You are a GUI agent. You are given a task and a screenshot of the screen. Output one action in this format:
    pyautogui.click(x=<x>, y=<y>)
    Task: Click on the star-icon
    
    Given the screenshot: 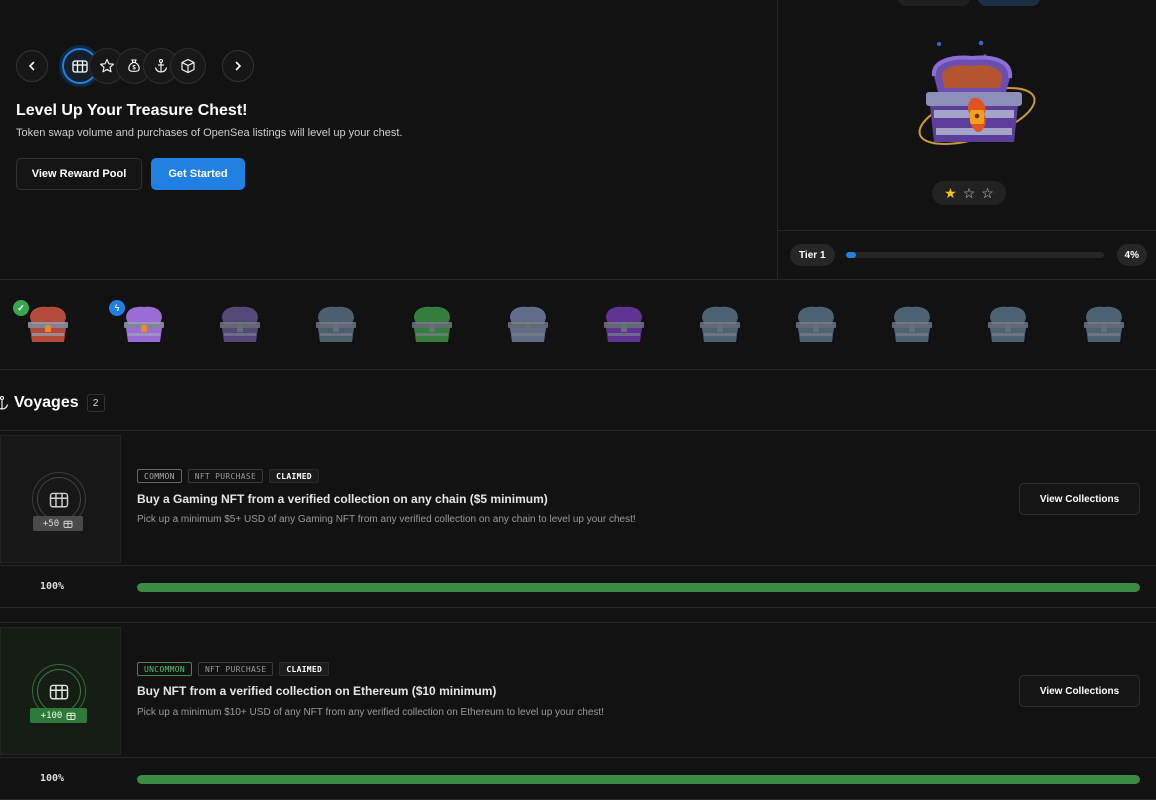 What is the action you would take?
    pyautogui.click(x=107, y=65)
    